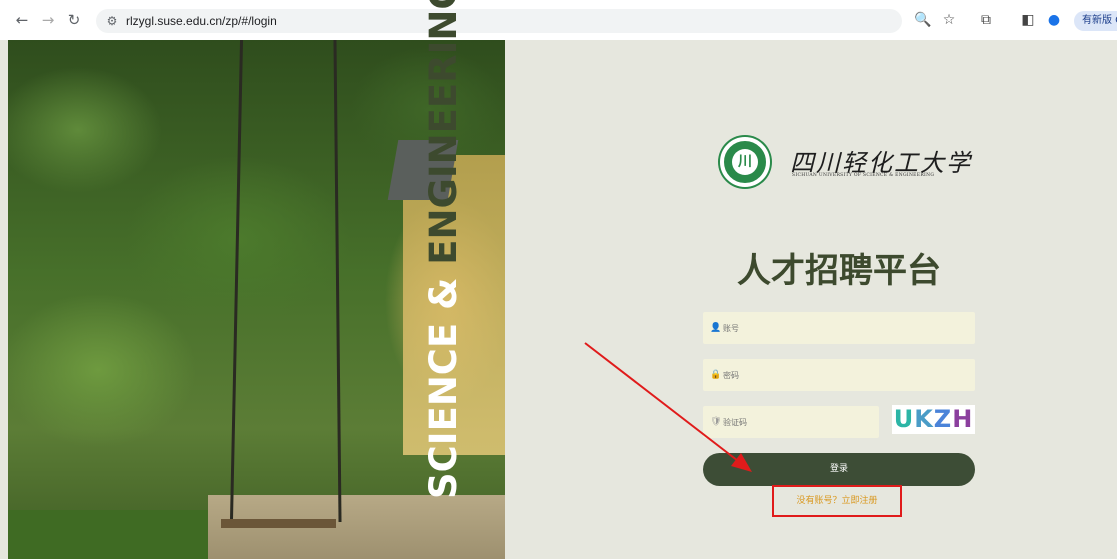  Describe the element at coordinates (924, 419) in the screenshot. I see `captcha-char: K` at that location.